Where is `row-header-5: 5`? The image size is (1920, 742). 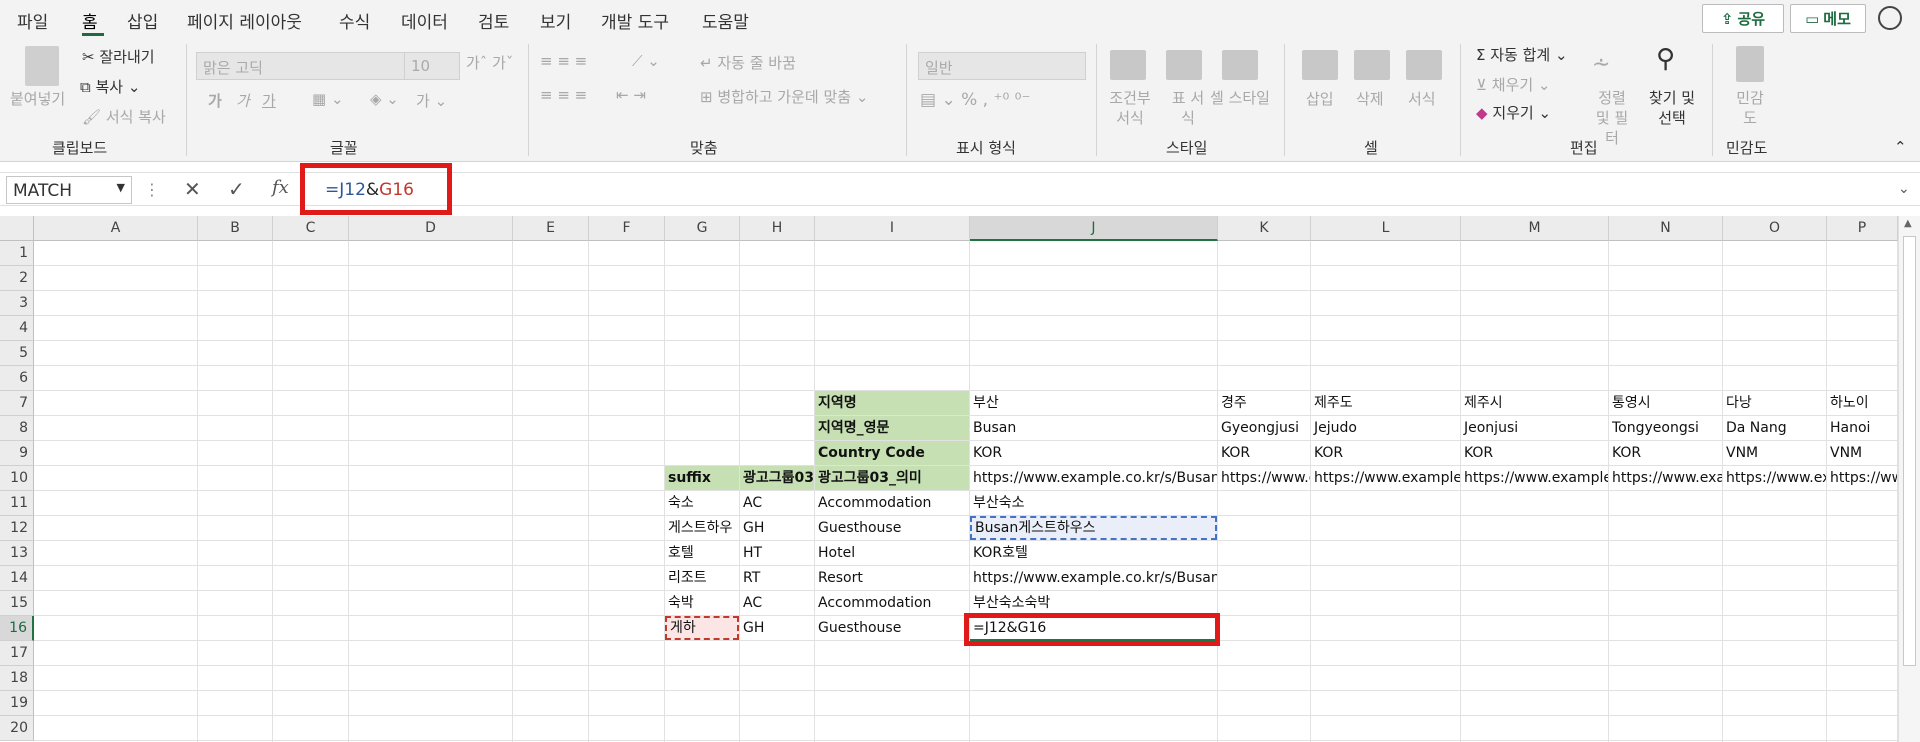 row-header-5: 5 is located at coordinates (17, 353).